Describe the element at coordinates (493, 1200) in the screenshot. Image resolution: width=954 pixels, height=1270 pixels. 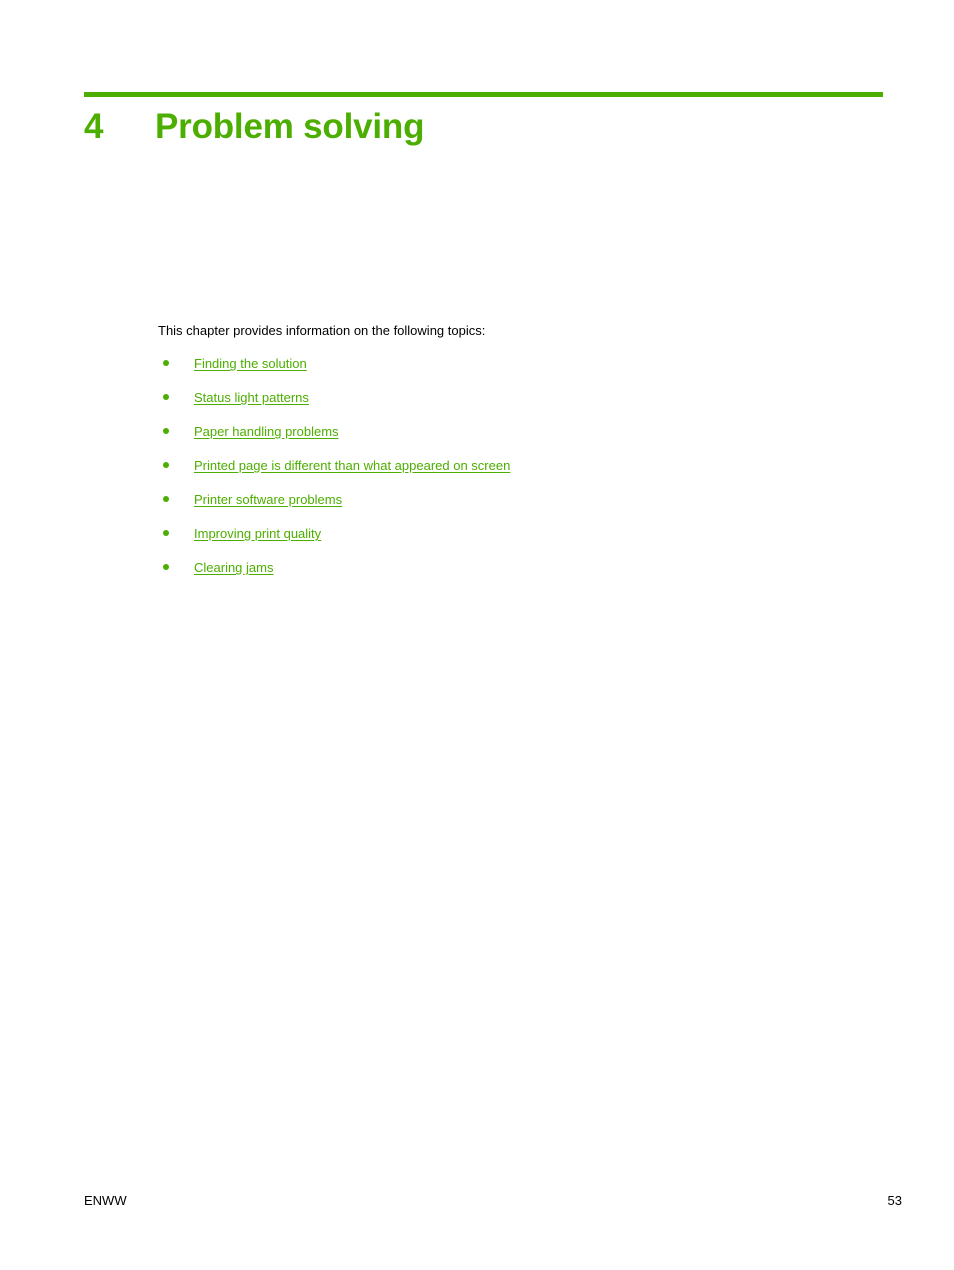
I see `page-footer: ENWW 53` at that location.